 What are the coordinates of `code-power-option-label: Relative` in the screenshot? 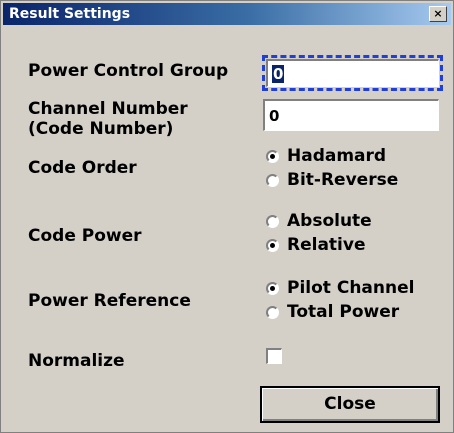 It's located at (326, 245).